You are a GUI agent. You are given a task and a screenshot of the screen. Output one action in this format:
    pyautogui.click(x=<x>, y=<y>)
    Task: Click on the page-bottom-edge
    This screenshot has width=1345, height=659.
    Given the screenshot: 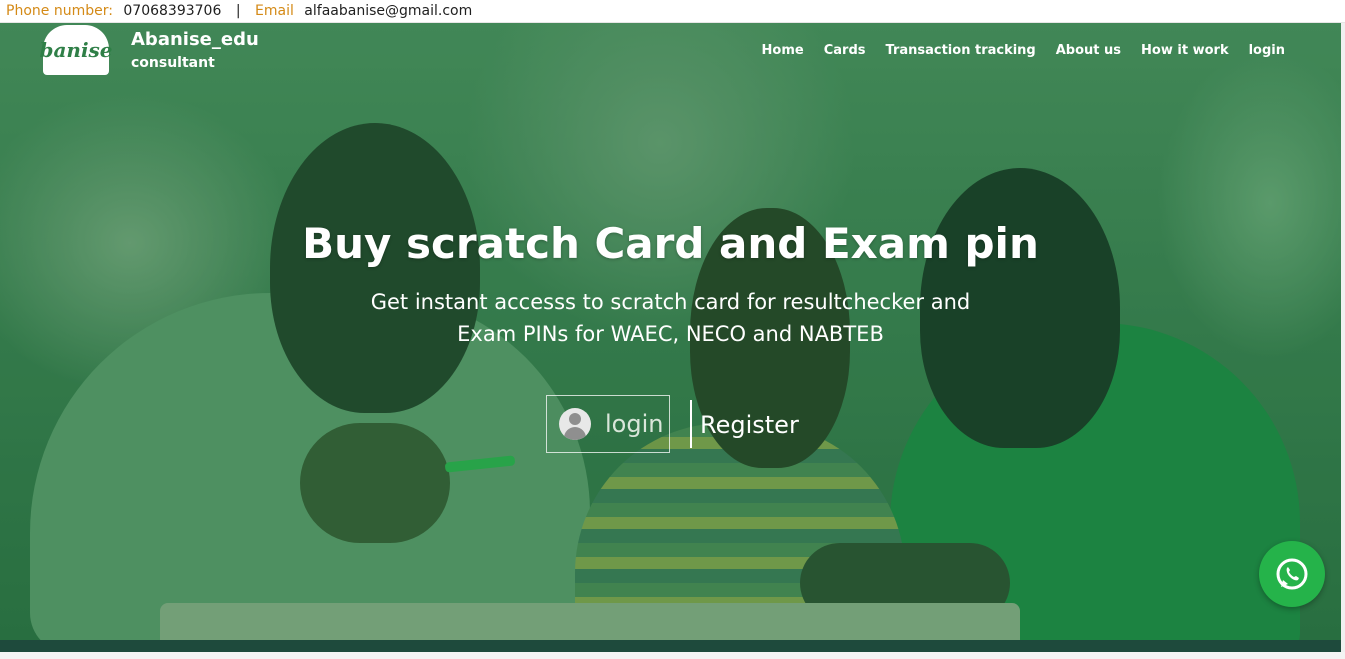 What is the action you would take?
    pyautogui.click(x=672, y=655)
    